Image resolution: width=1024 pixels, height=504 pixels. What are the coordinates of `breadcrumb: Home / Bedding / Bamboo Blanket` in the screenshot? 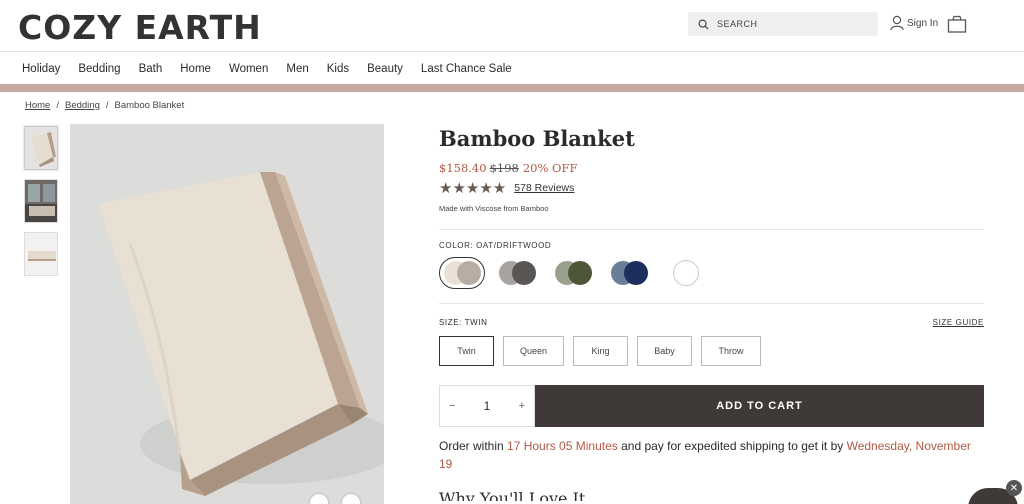 It's located at (104, 105).